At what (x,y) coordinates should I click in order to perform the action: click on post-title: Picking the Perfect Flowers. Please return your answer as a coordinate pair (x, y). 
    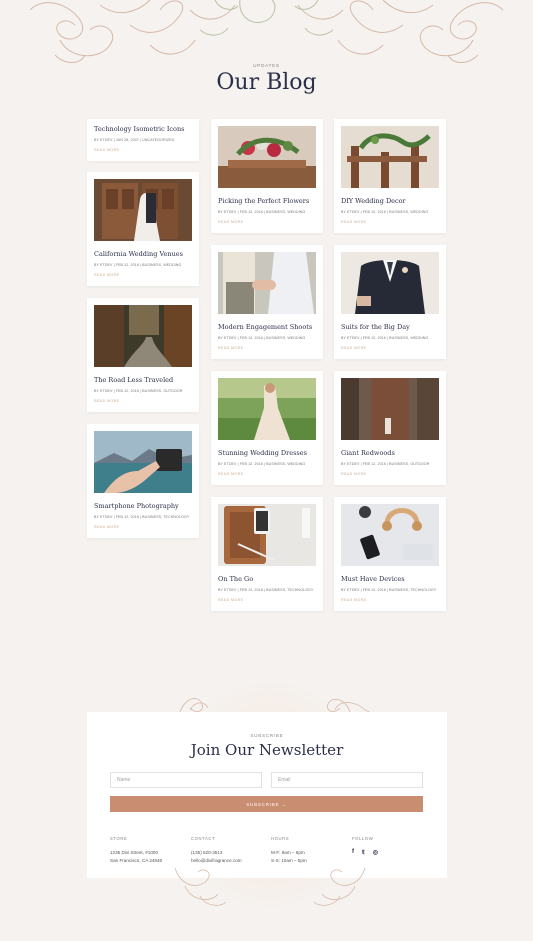
    Looking at the image, I should click on (268, 201).